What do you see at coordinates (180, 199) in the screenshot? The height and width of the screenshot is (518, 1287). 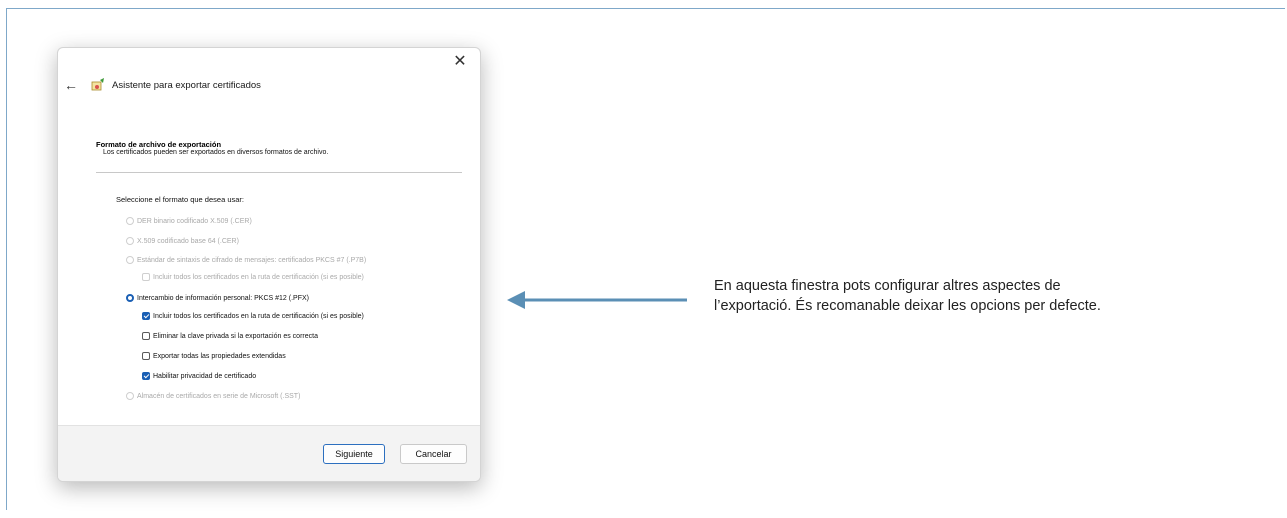 I see `format-prompt: Seleccione el formato que desea usar:` at bounding box center [180, 199].